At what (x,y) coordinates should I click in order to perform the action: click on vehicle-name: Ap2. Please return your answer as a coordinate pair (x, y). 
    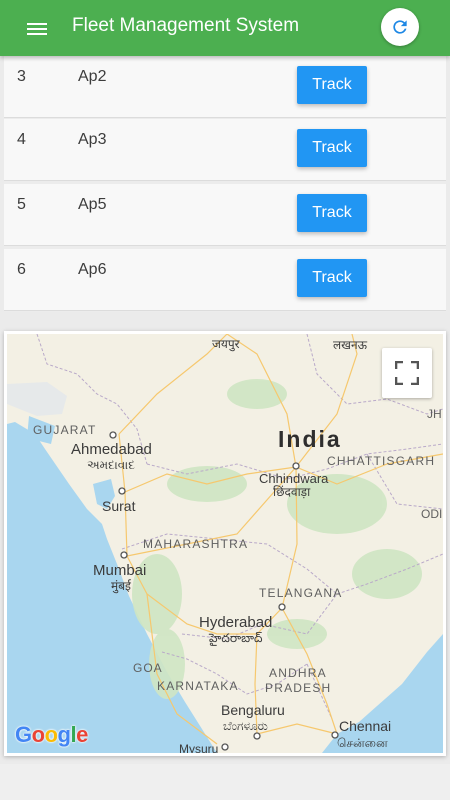
    Looking at the image, I should click on (92, 76).